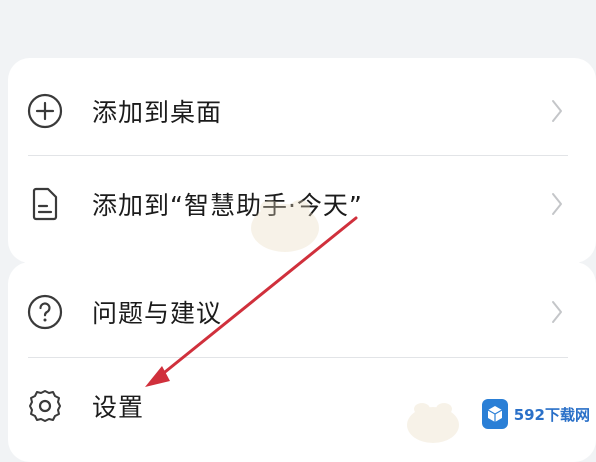 The height and width of the screenshot is (462, 596). I want to click on menu-item-add-to-desktop: 添加到桌面, so click(302, 111).